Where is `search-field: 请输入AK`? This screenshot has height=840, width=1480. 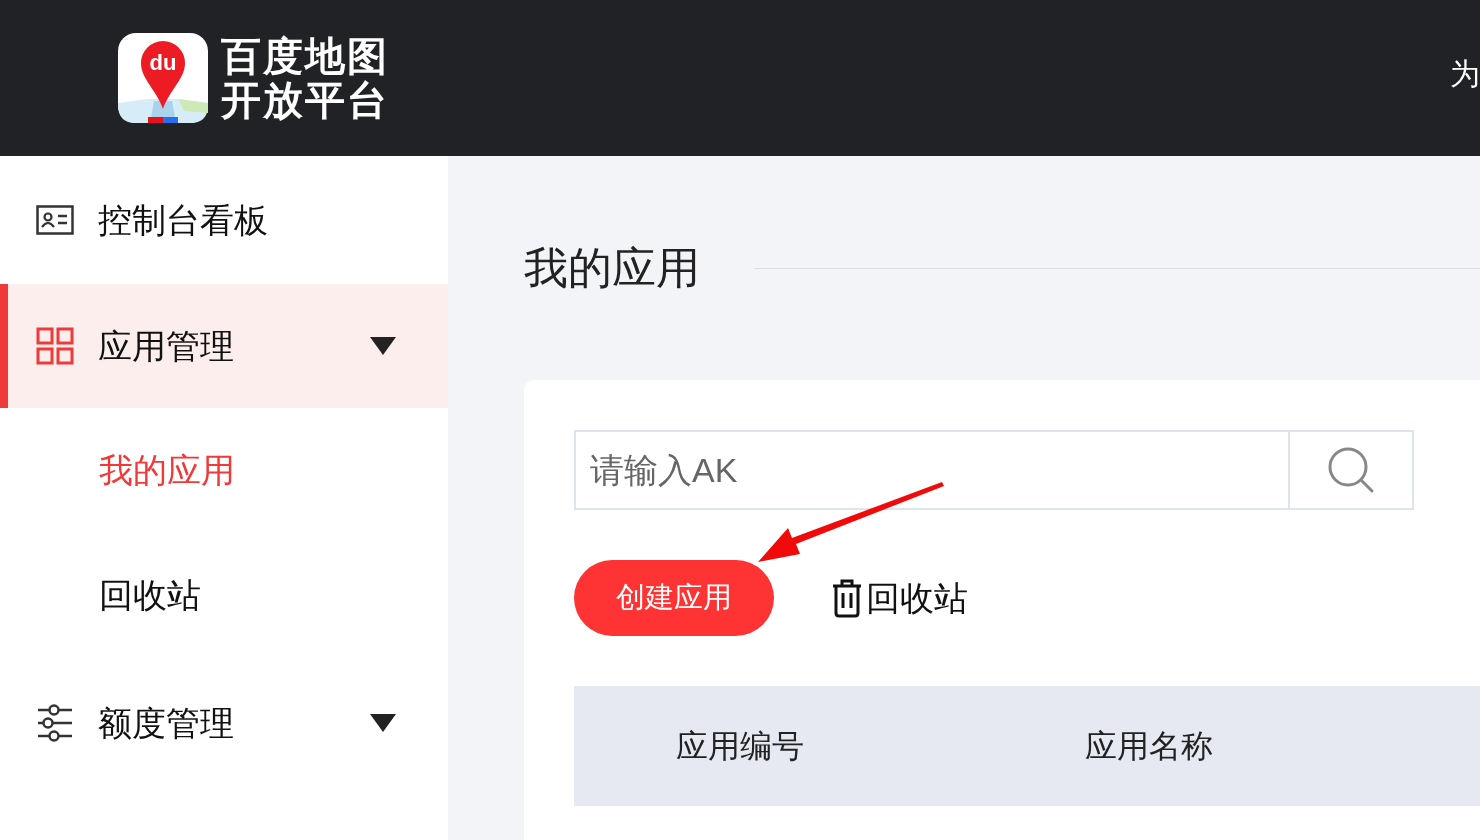 search-field: 请输入AK is located at coordinates (932, 470).